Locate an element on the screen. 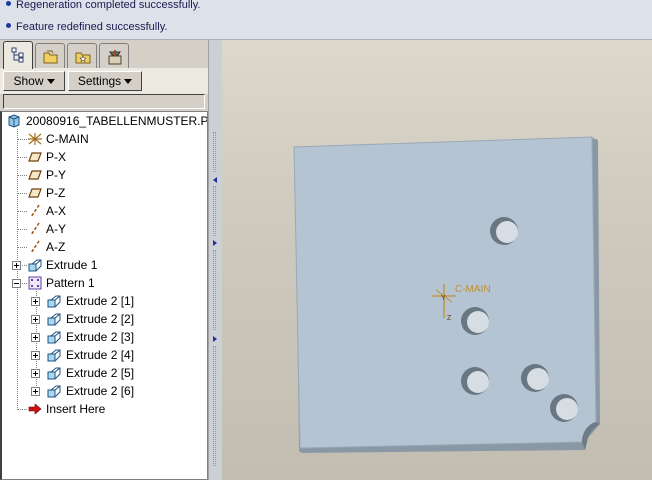  tree-item-label: Extrude 2 [1] is located at coordinates (100, 301).